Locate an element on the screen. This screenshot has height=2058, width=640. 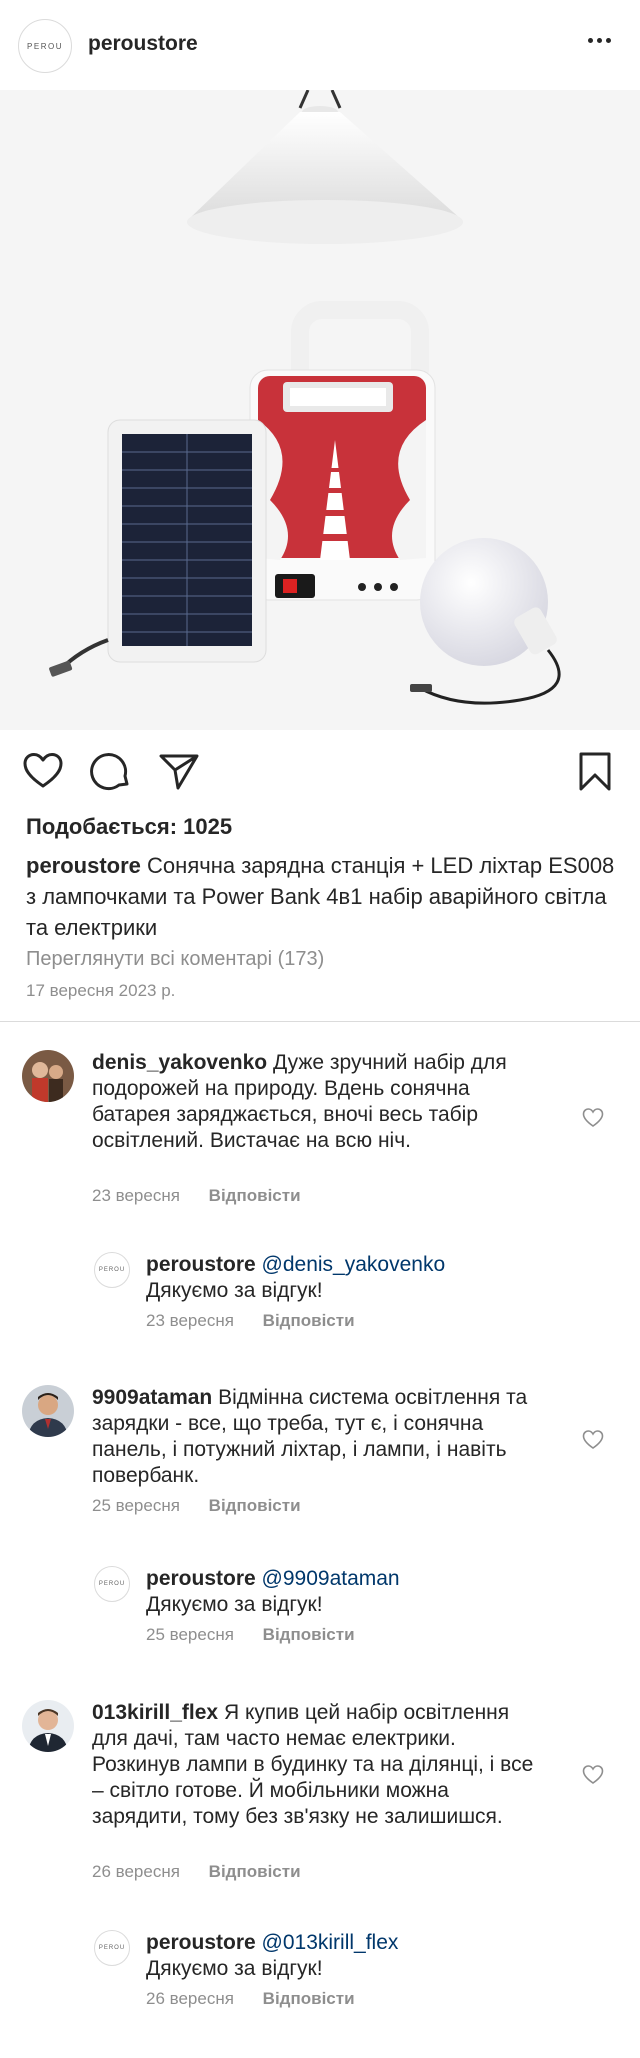
post-header: PEROU peroustore is located at coordinates (320, 45).